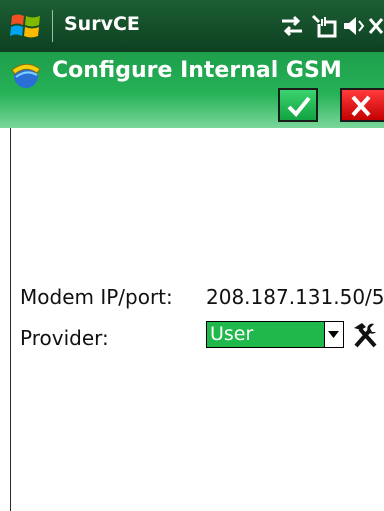 The height and width of the screenshot is (511, 384). I want to click on windows-start-icon, so click(26, 26).